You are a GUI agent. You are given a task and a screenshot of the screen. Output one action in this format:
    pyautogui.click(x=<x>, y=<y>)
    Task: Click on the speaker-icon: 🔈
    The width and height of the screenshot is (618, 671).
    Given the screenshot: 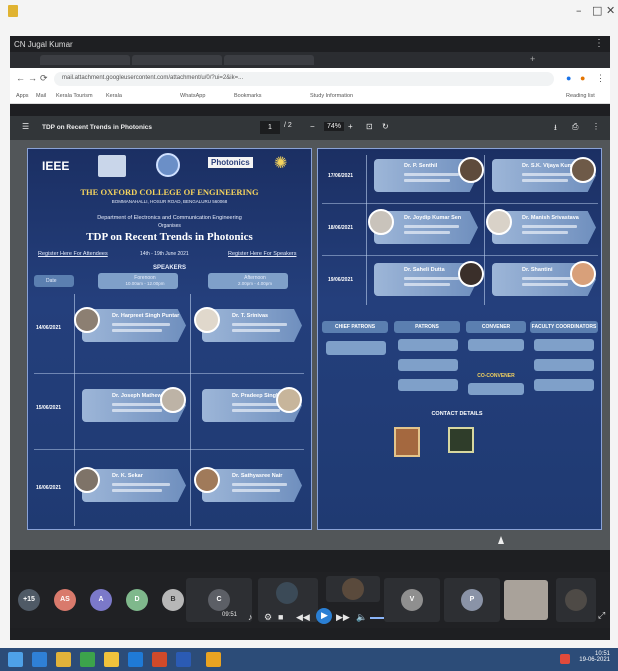 What is the action you would take?
    pyautogui.click(x=361, y=617)
    